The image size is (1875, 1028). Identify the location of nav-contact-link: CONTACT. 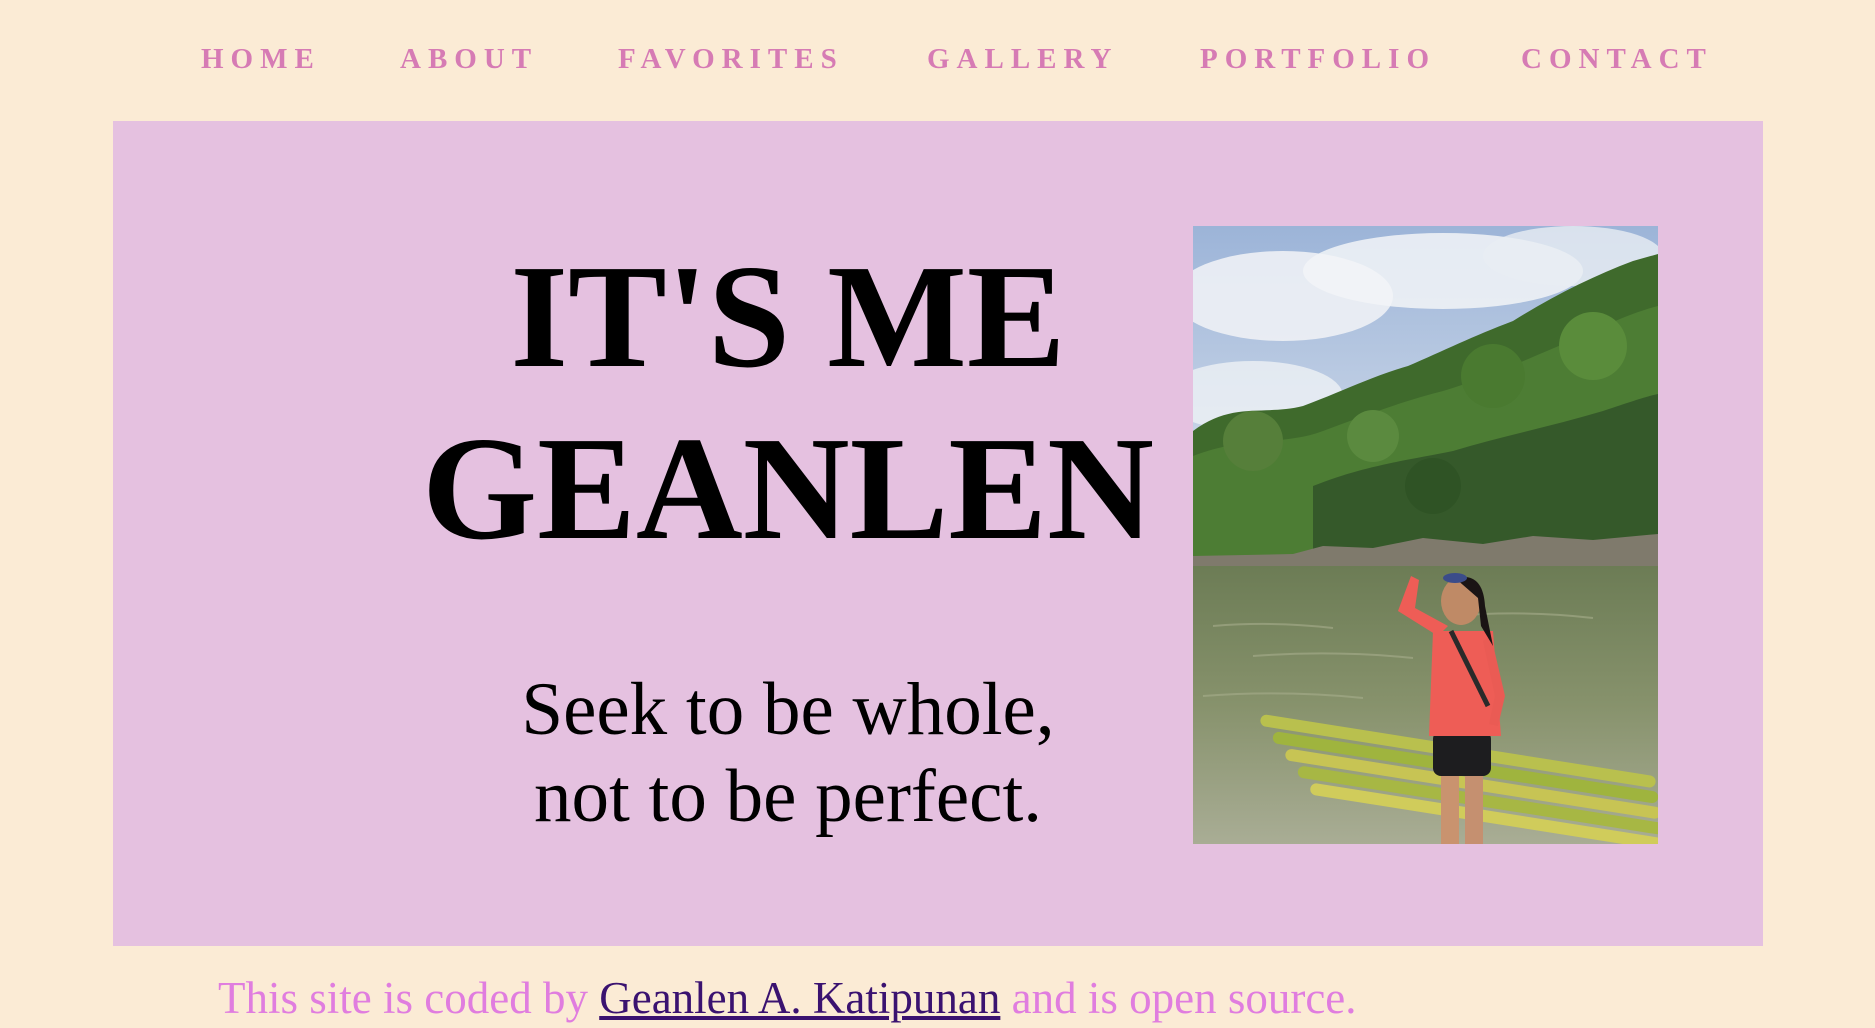
(1617, 59).